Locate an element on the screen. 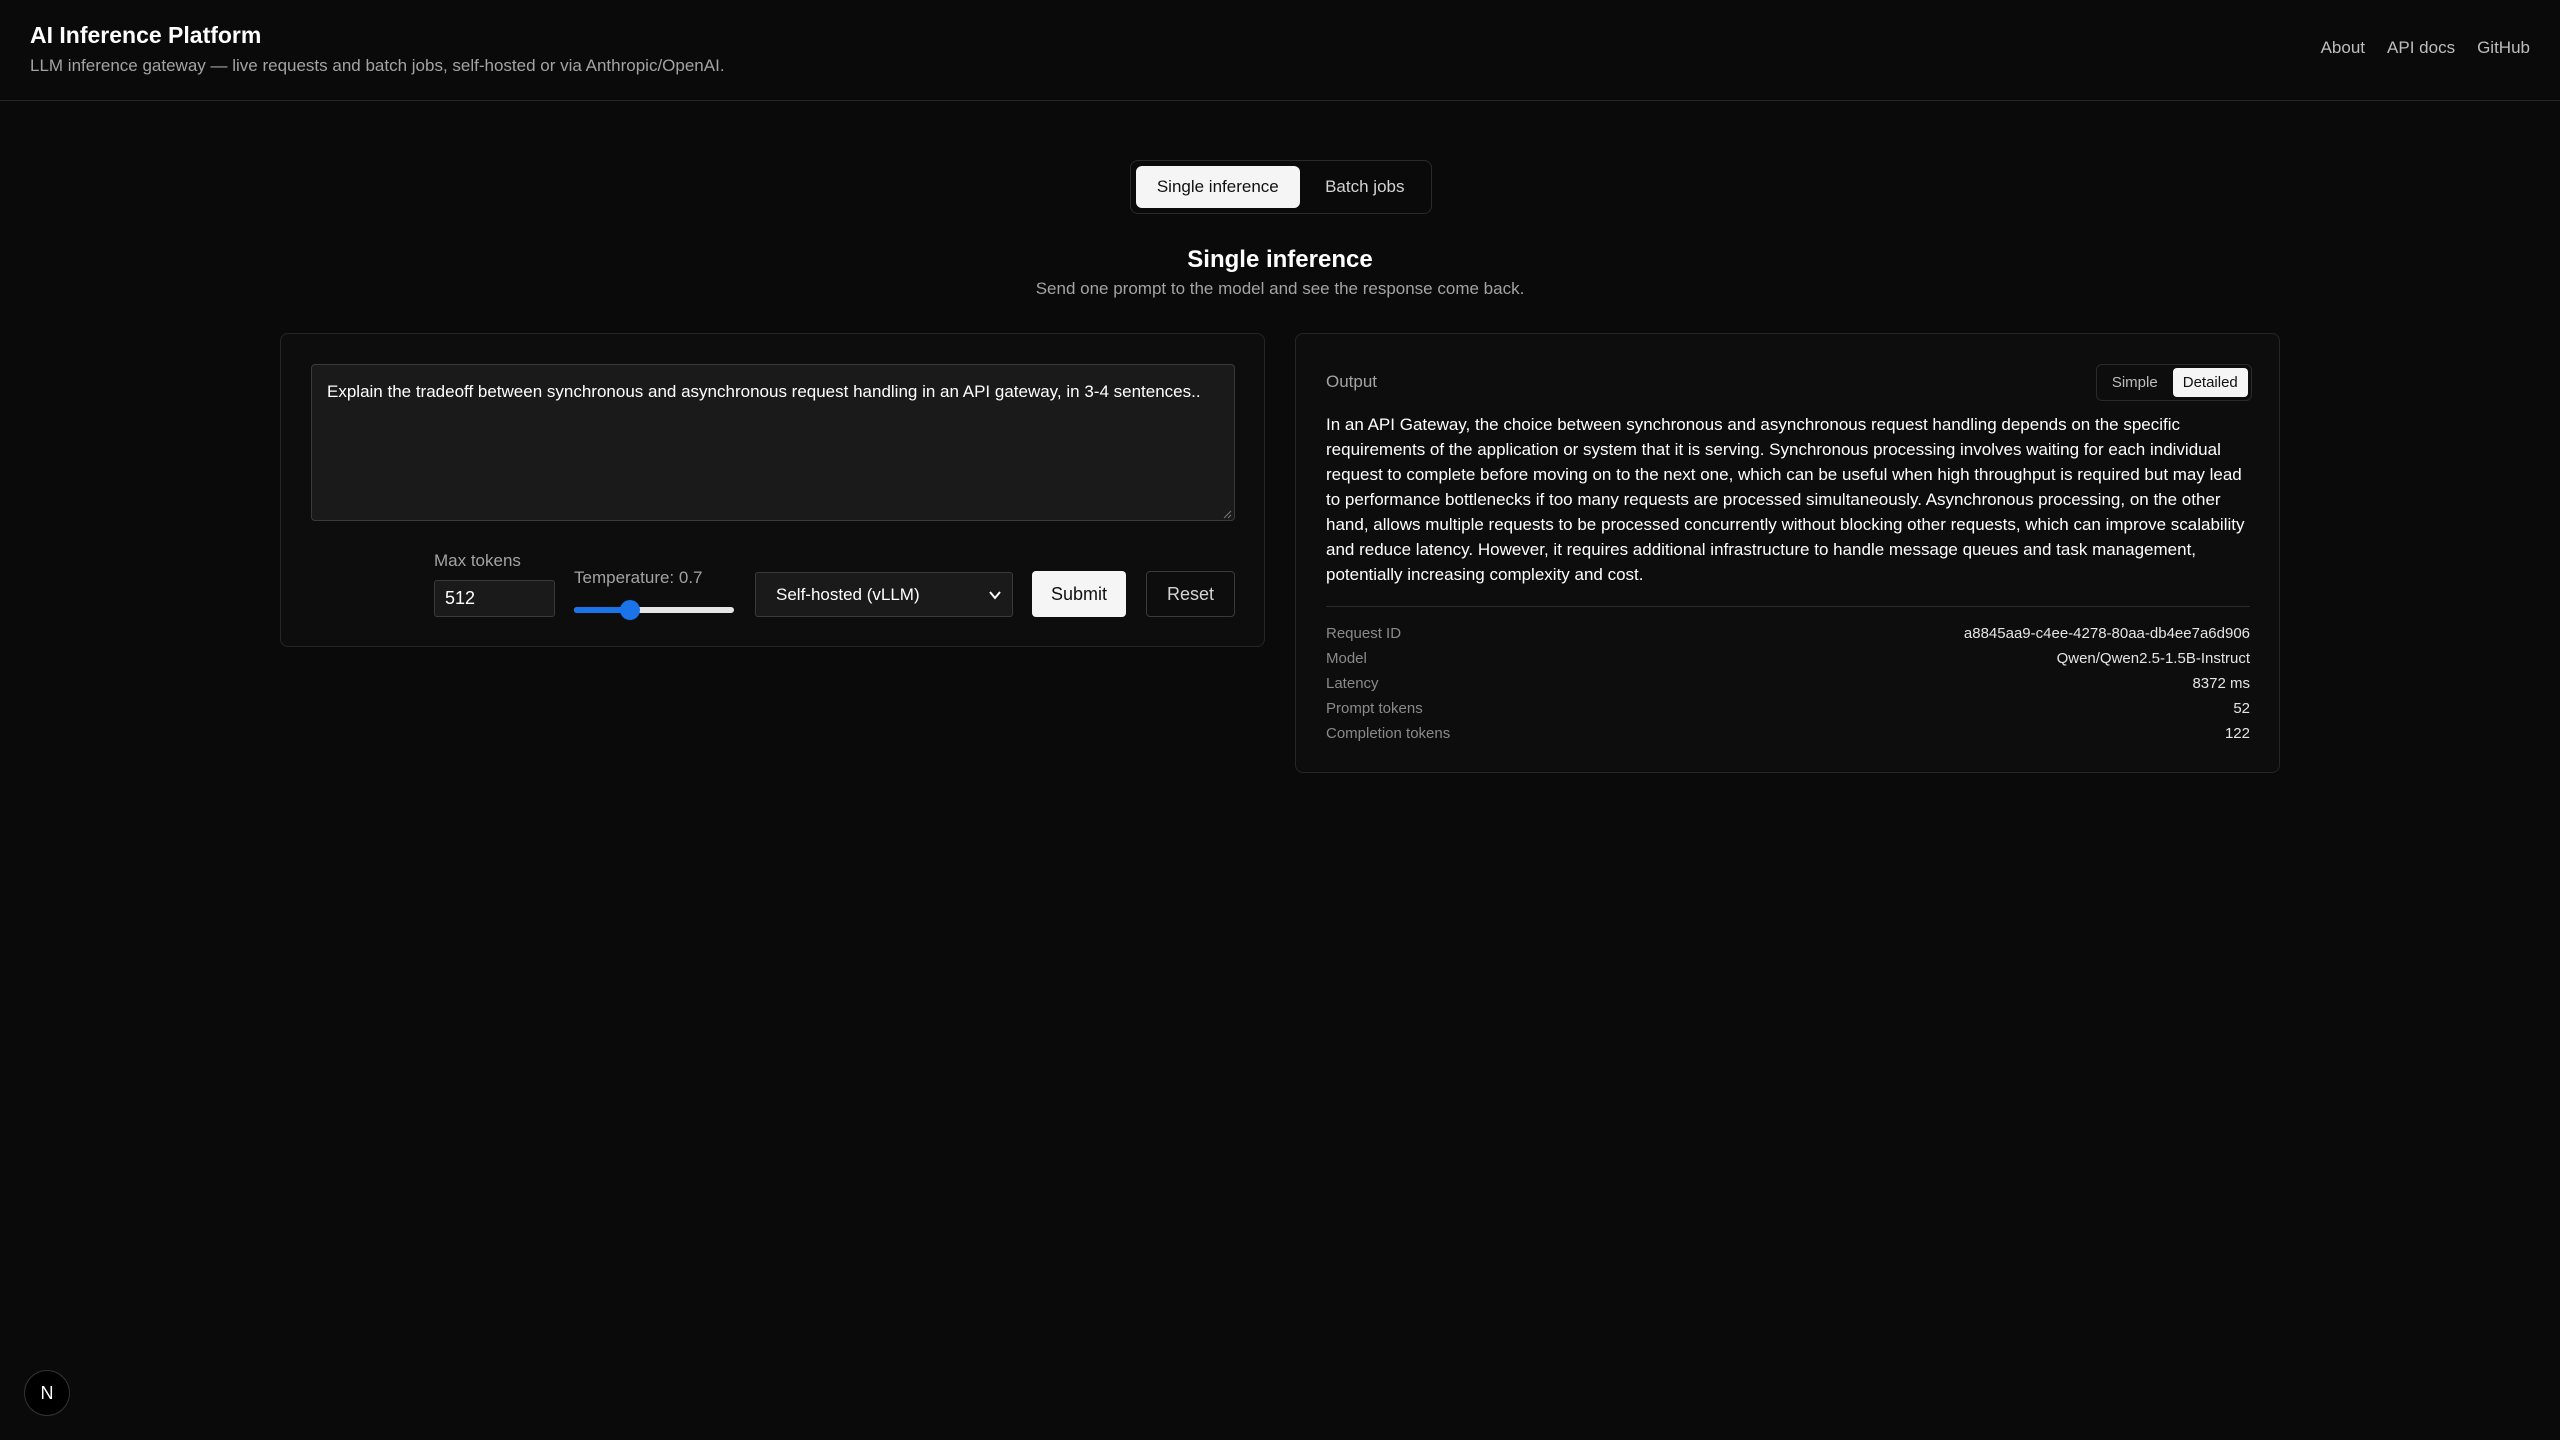 The width and height of the screenshot is (2560, 1440). view-simple-button: Simple is located at coordinates (2135, 382).